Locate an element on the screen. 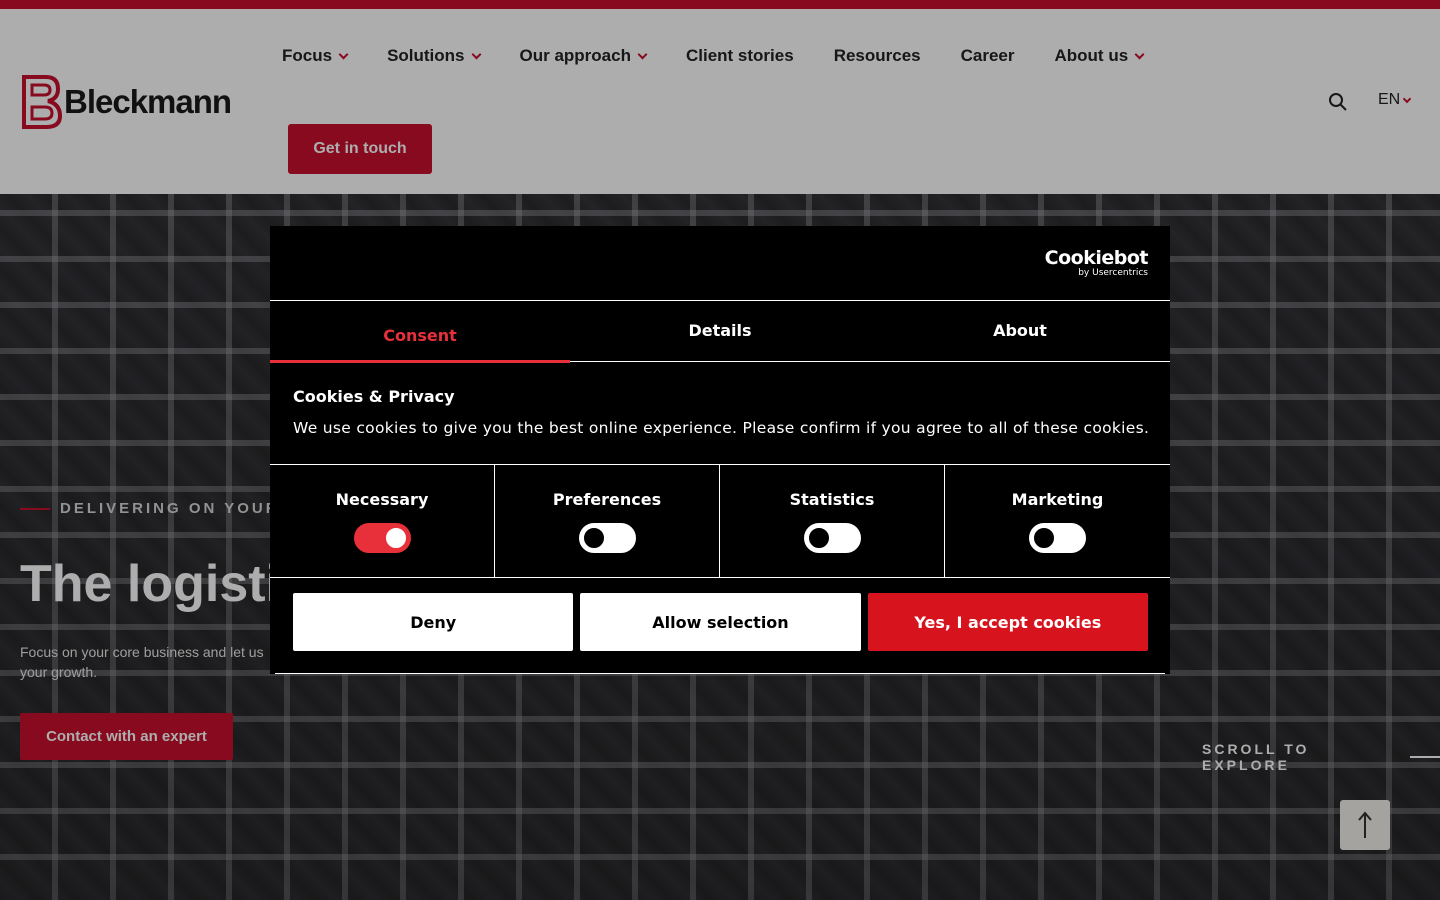  category-label: Necessary is located at coordinates (382, 499).